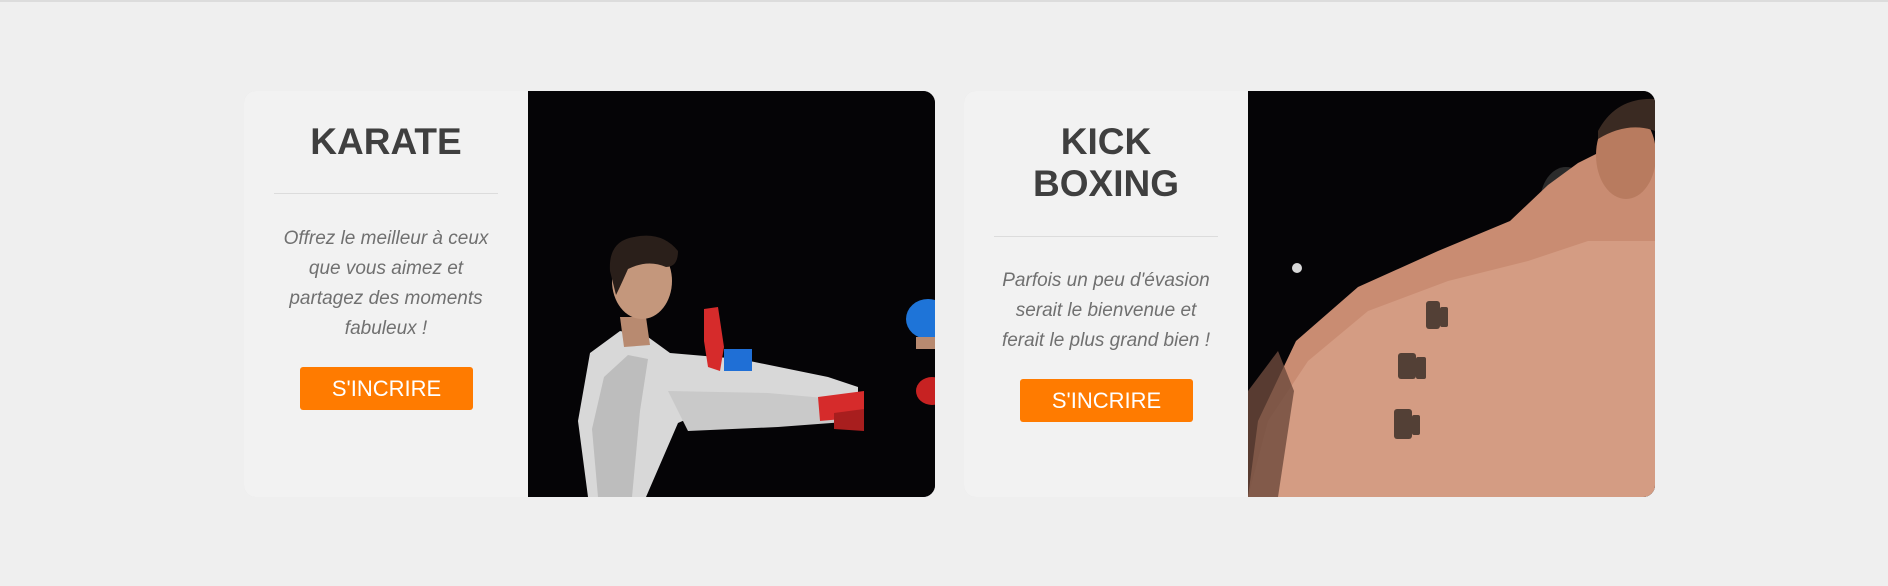 Image resolution: width=1888 pixels, height=586 pixels. I want to click on kickboxer-back-illustration, so click(1451, 294).